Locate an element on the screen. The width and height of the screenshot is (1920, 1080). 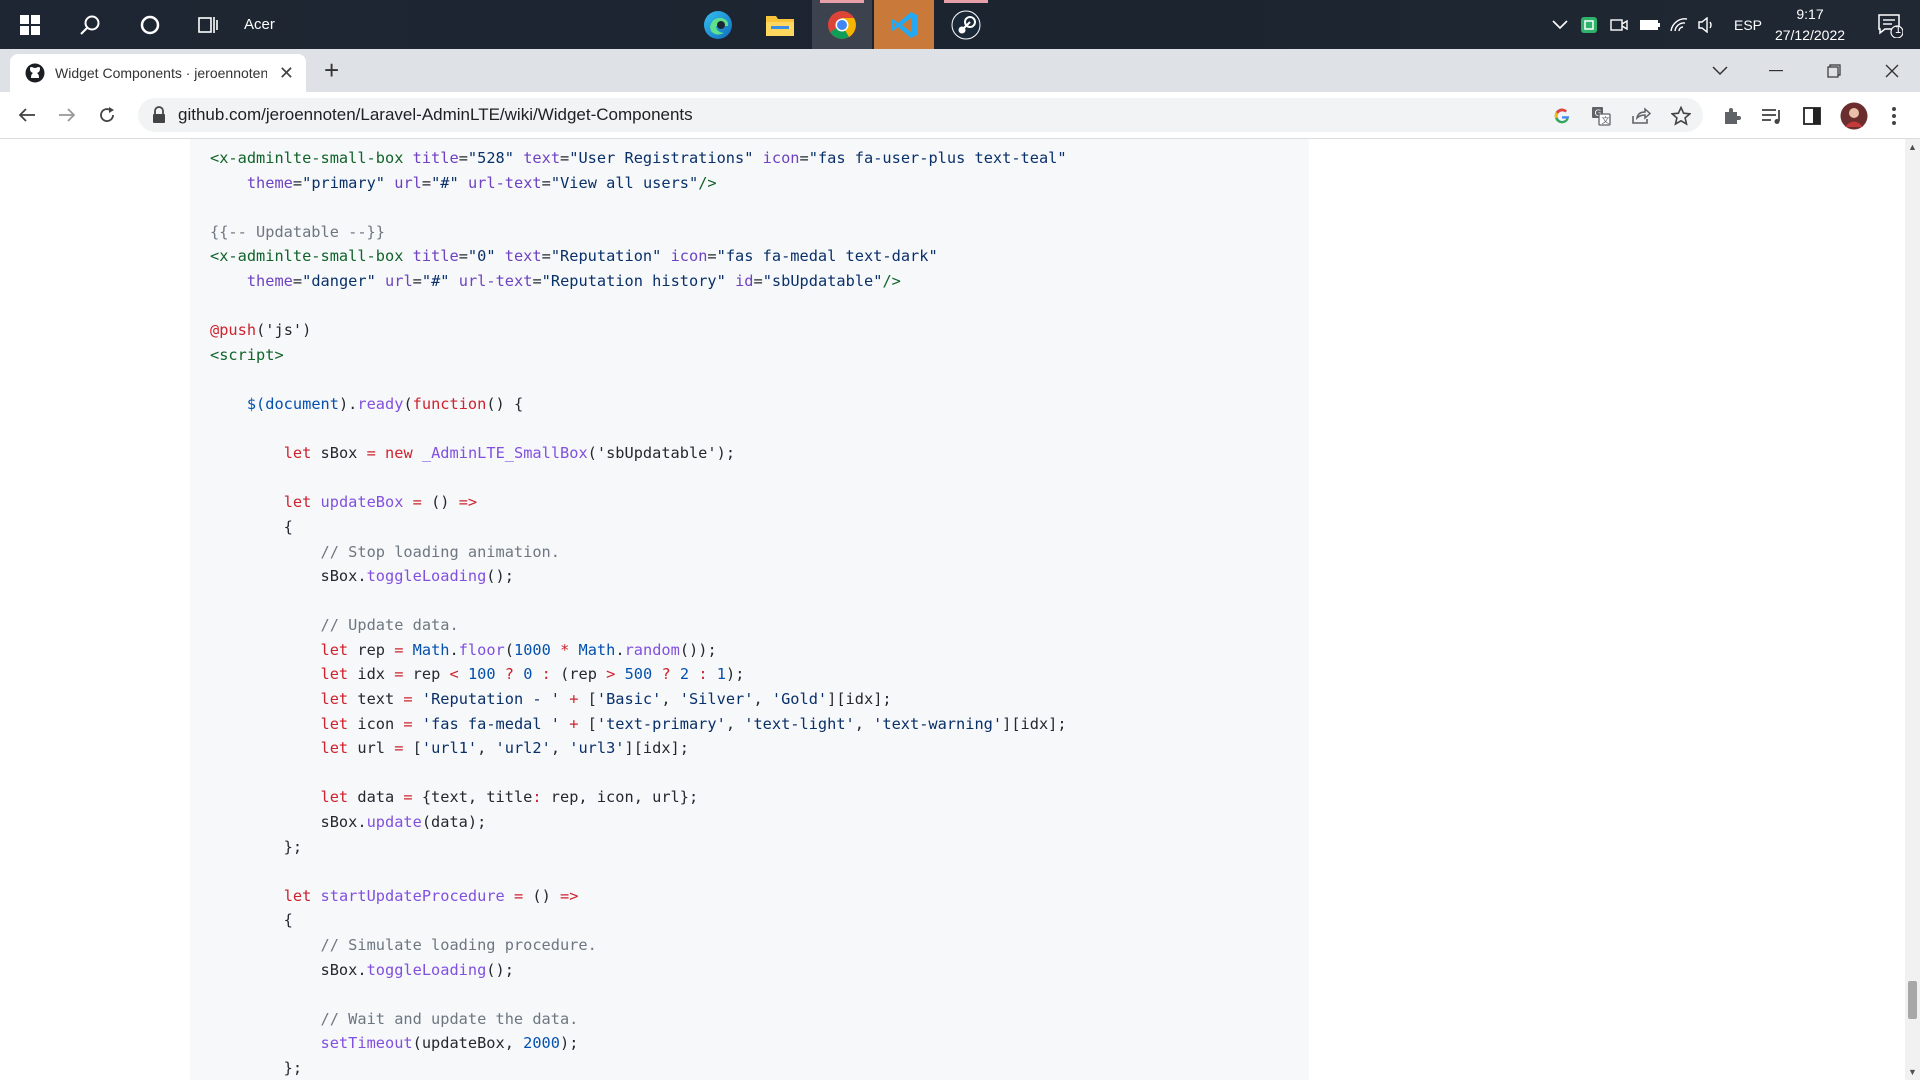
start-button is located at coordinates (30, 24).